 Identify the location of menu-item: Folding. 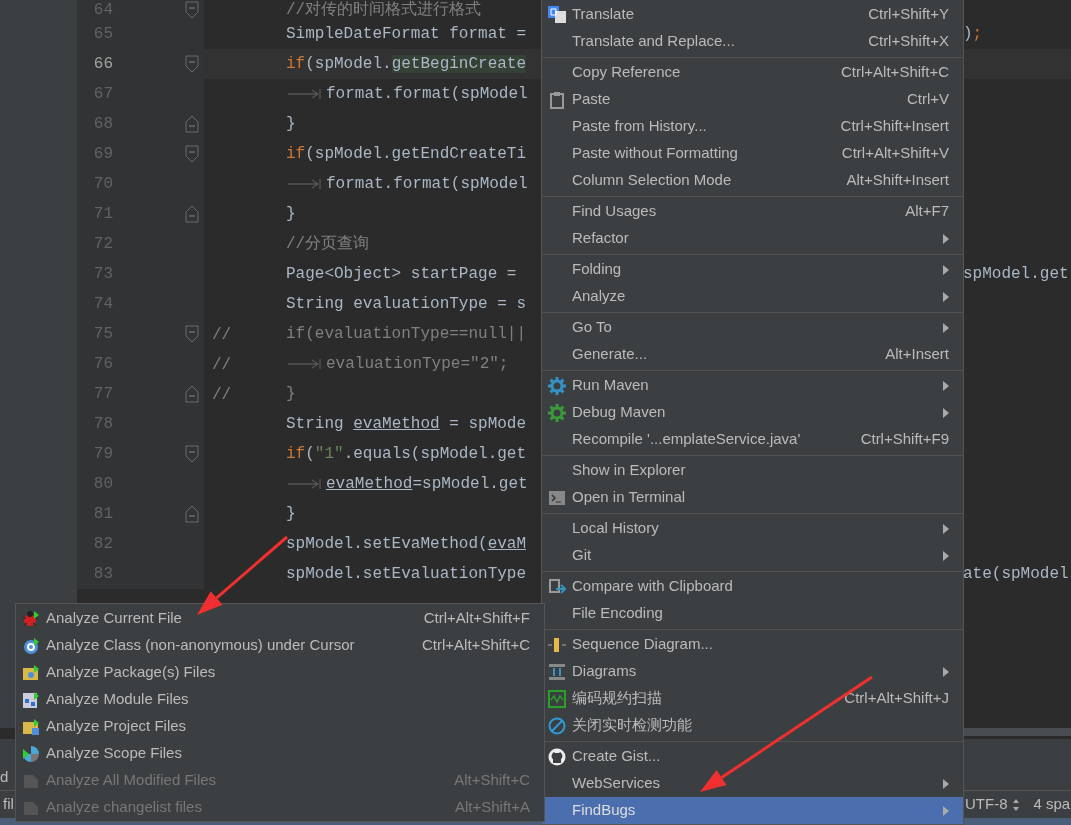
(752, 269).